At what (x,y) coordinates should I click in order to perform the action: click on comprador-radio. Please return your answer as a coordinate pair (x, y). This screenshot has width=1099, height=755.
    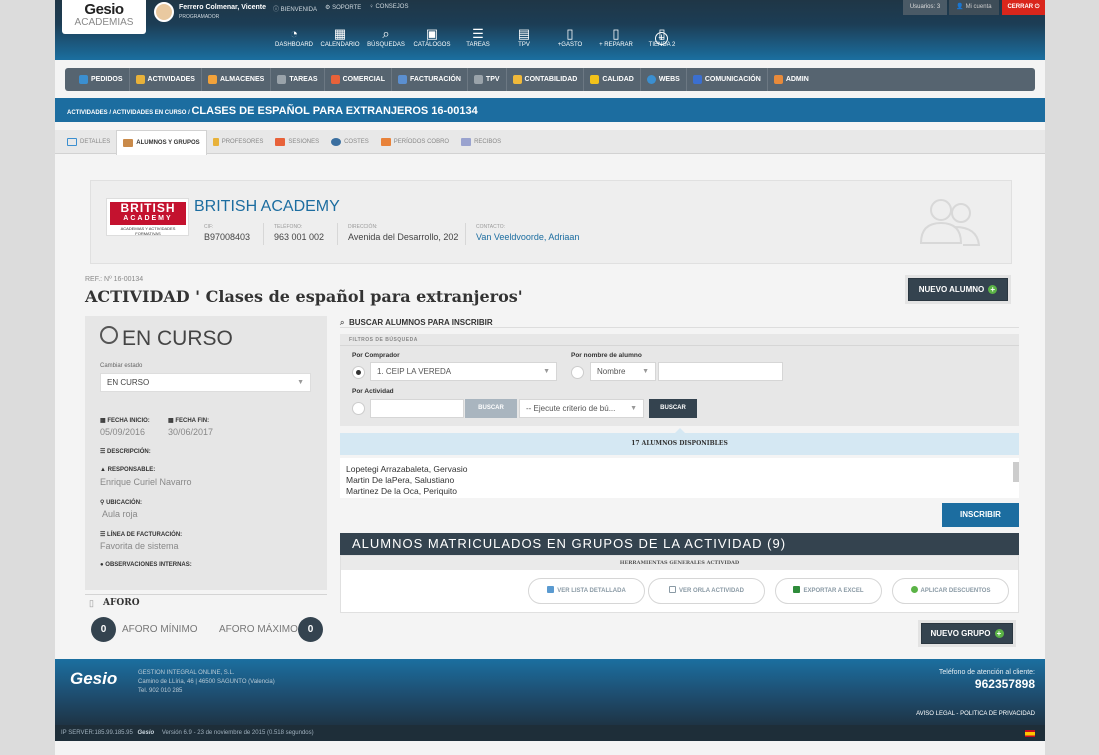
    Looking at the image, I should click on (358, 372).